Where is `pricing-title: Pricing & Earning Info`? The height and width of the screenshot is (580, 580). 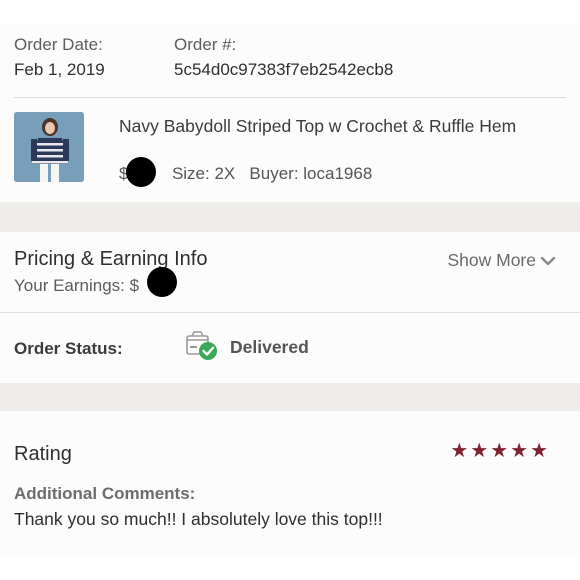
pricing-title: Pricing & Earning Info is located at coordinates (111, 259).